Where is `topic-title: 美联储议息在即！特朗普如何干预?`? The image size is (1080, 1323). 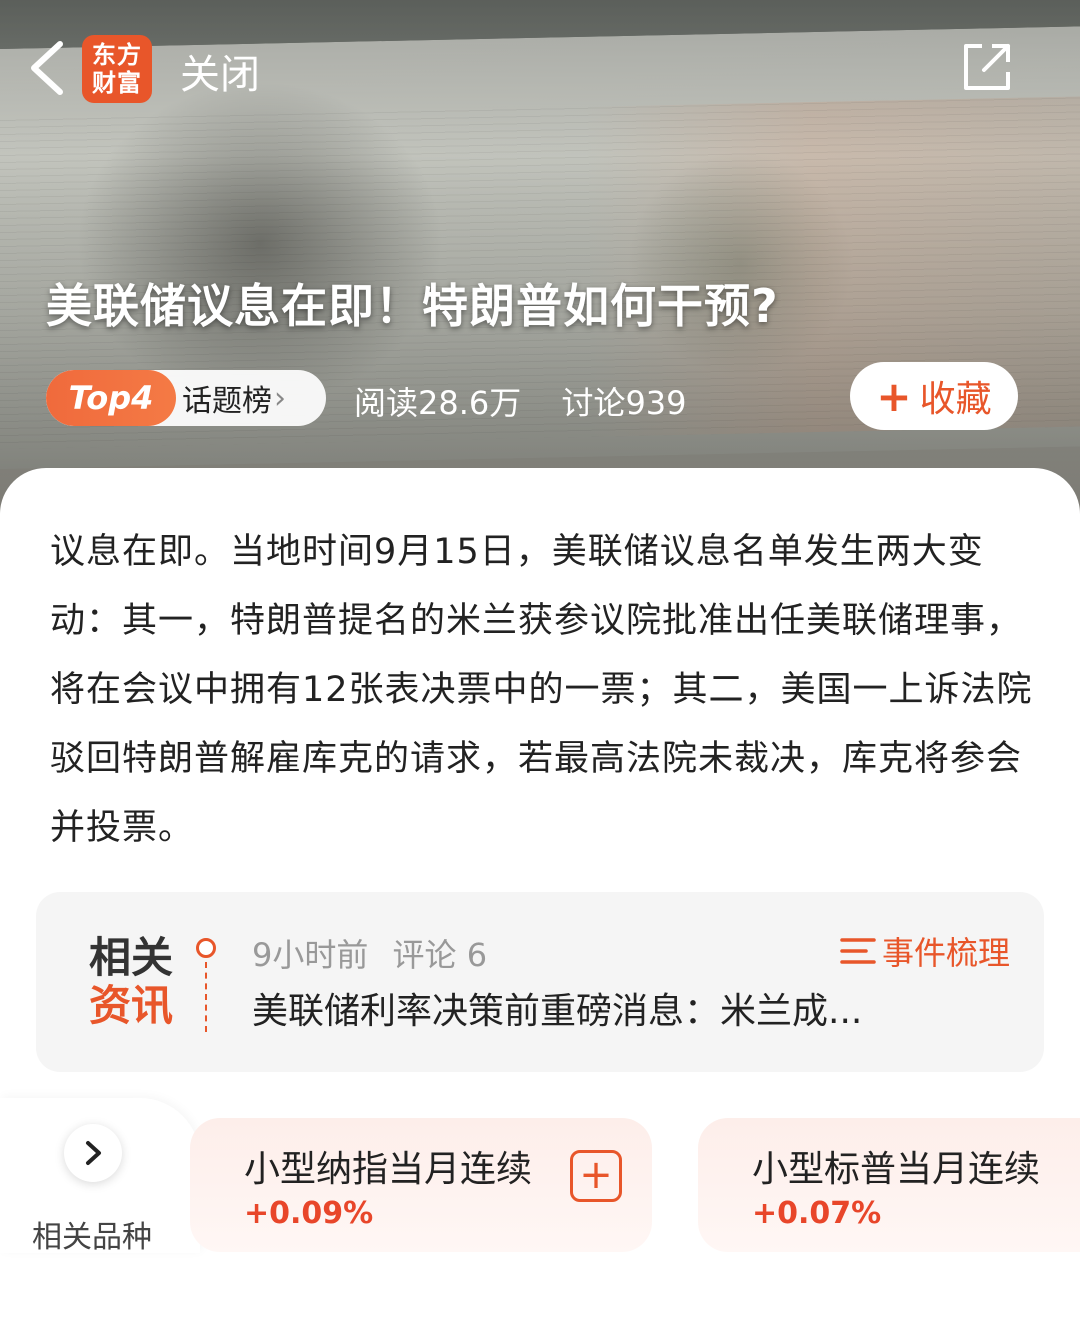 topic-title: 美联储议息在即！特朗普如何干预? is located at coordinates (412, 306).